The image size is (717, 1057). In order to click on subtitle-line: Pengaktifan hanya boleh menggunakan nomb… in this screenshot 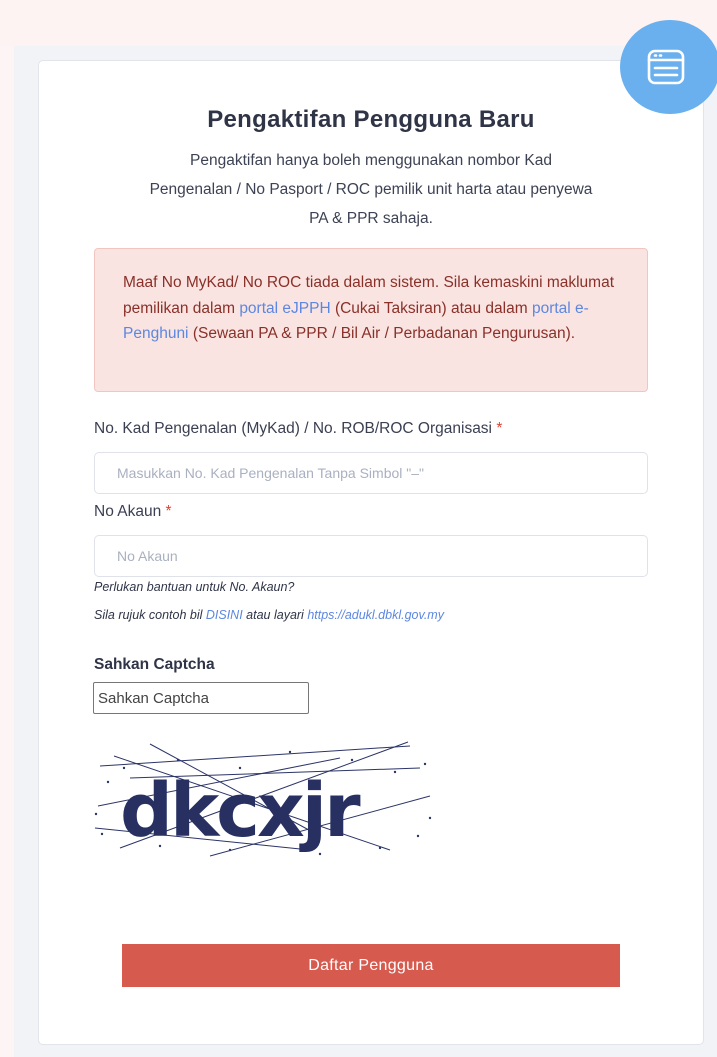, I will do `click(371, 160)`.